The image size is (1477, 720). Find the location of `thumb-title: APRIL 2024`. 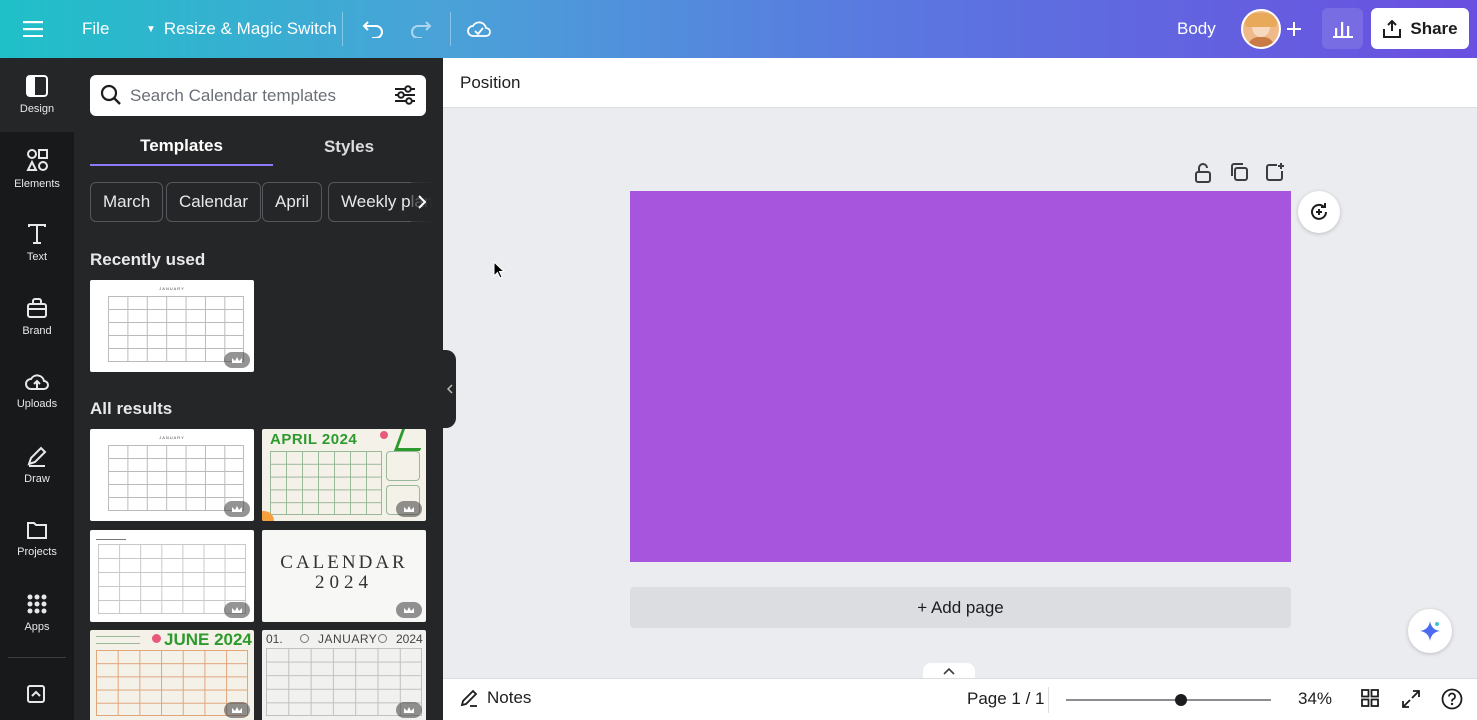

thumb-title: APRIL 2024 is located at coordinates (314, 439).